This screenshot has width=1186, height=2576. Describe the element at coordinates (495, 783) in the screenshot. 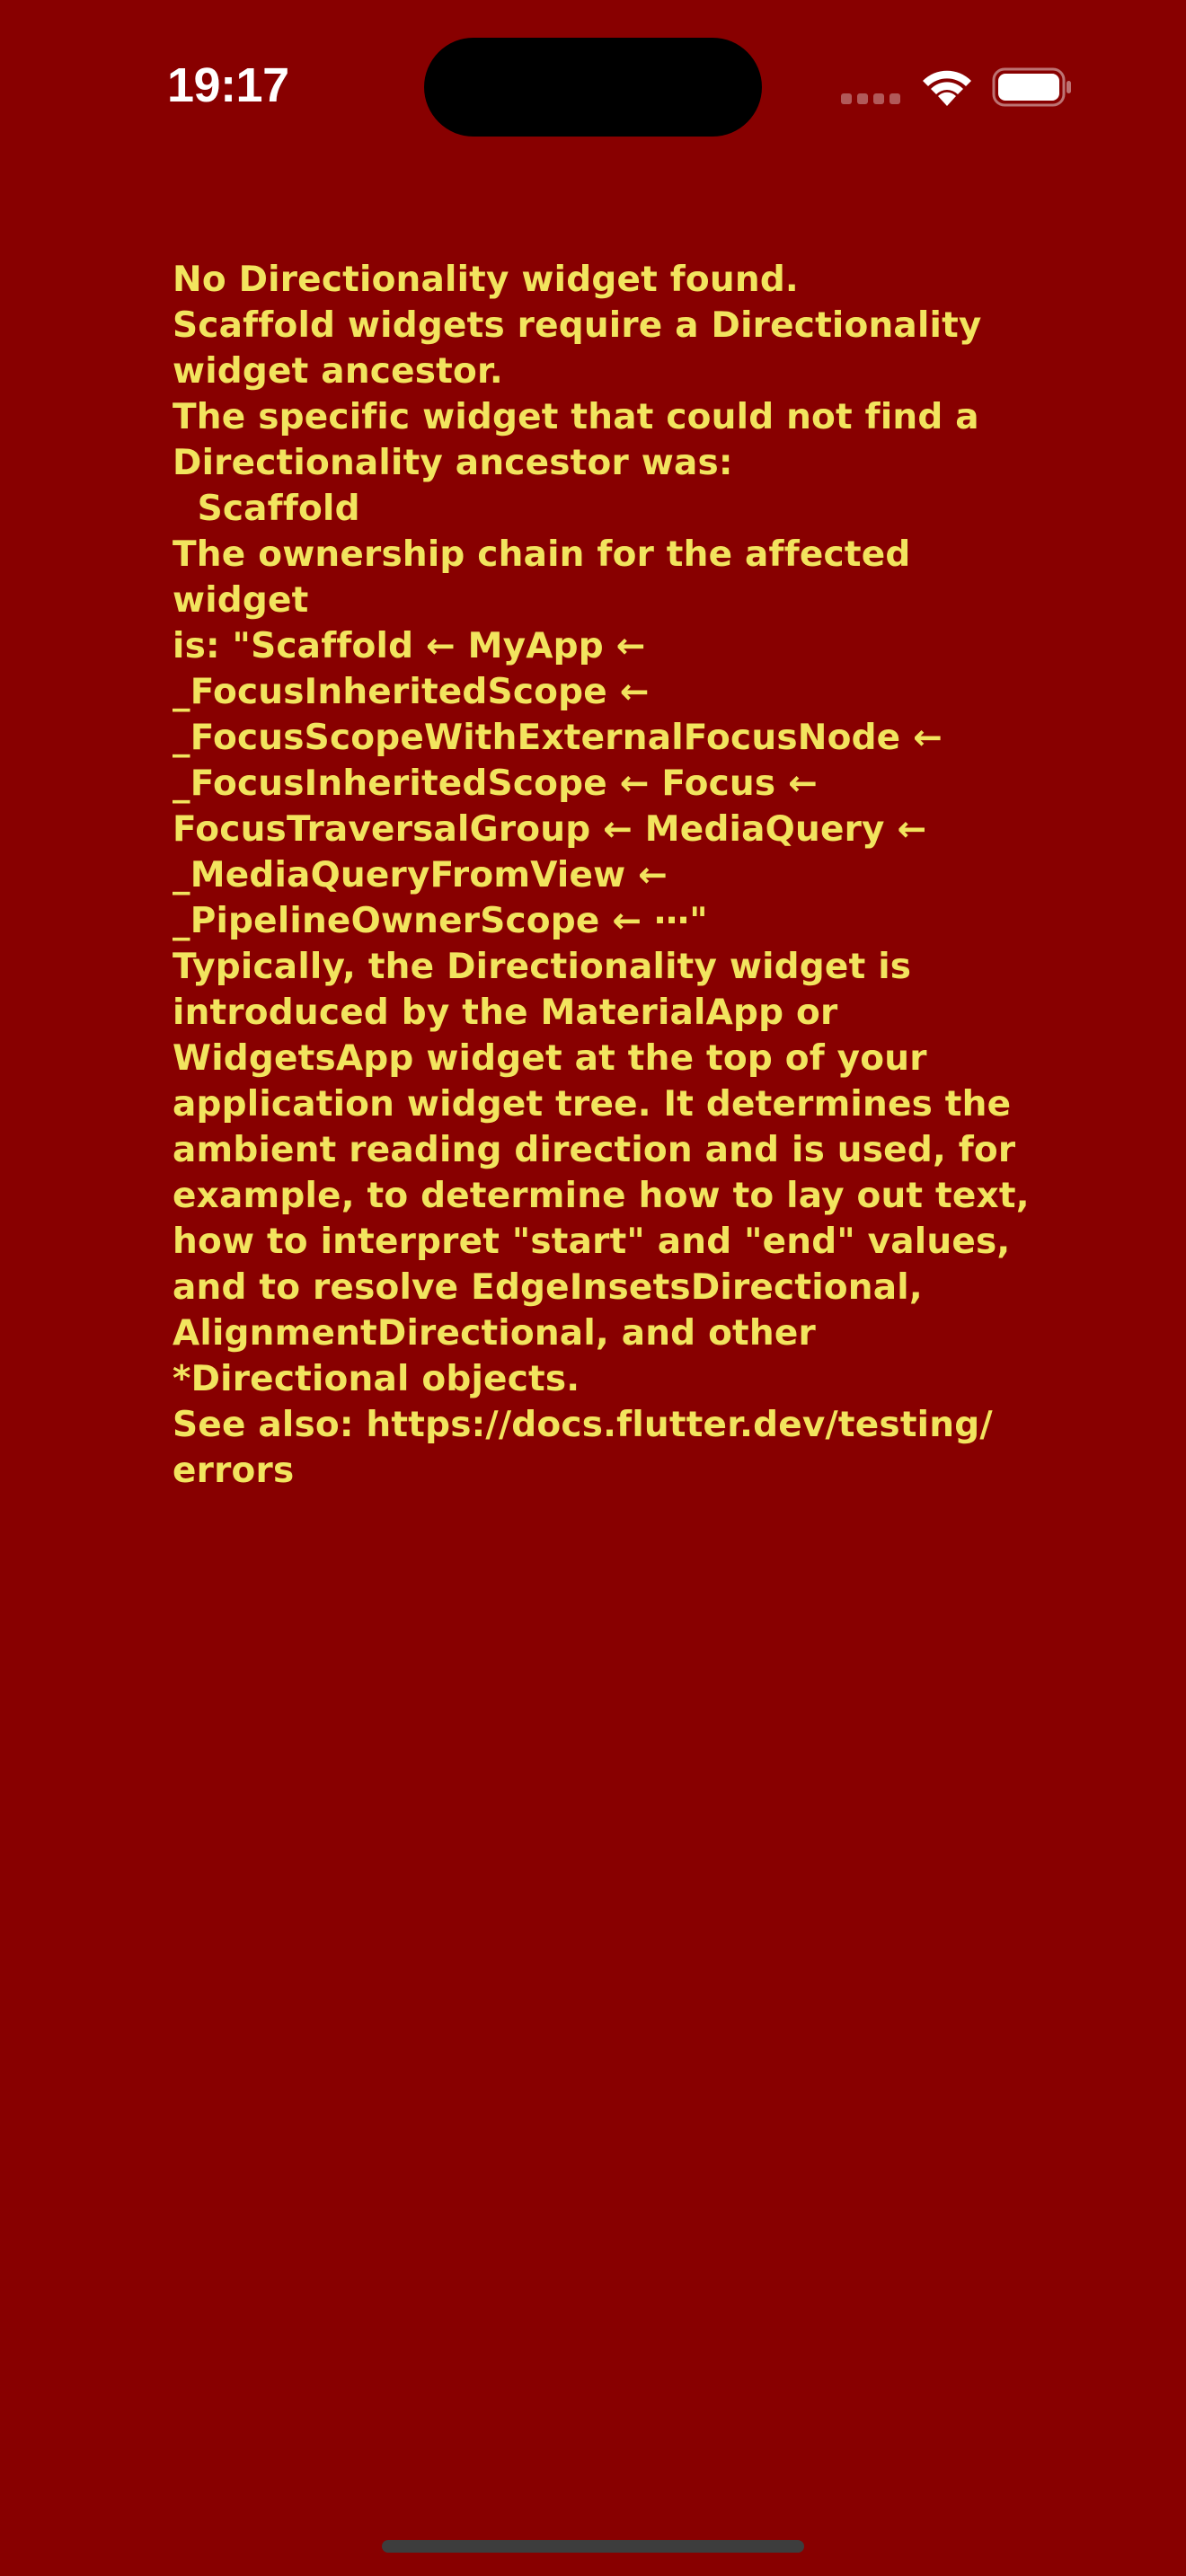

I see `error-line: _FocusInheritedScope ← Focus ←` at that location.